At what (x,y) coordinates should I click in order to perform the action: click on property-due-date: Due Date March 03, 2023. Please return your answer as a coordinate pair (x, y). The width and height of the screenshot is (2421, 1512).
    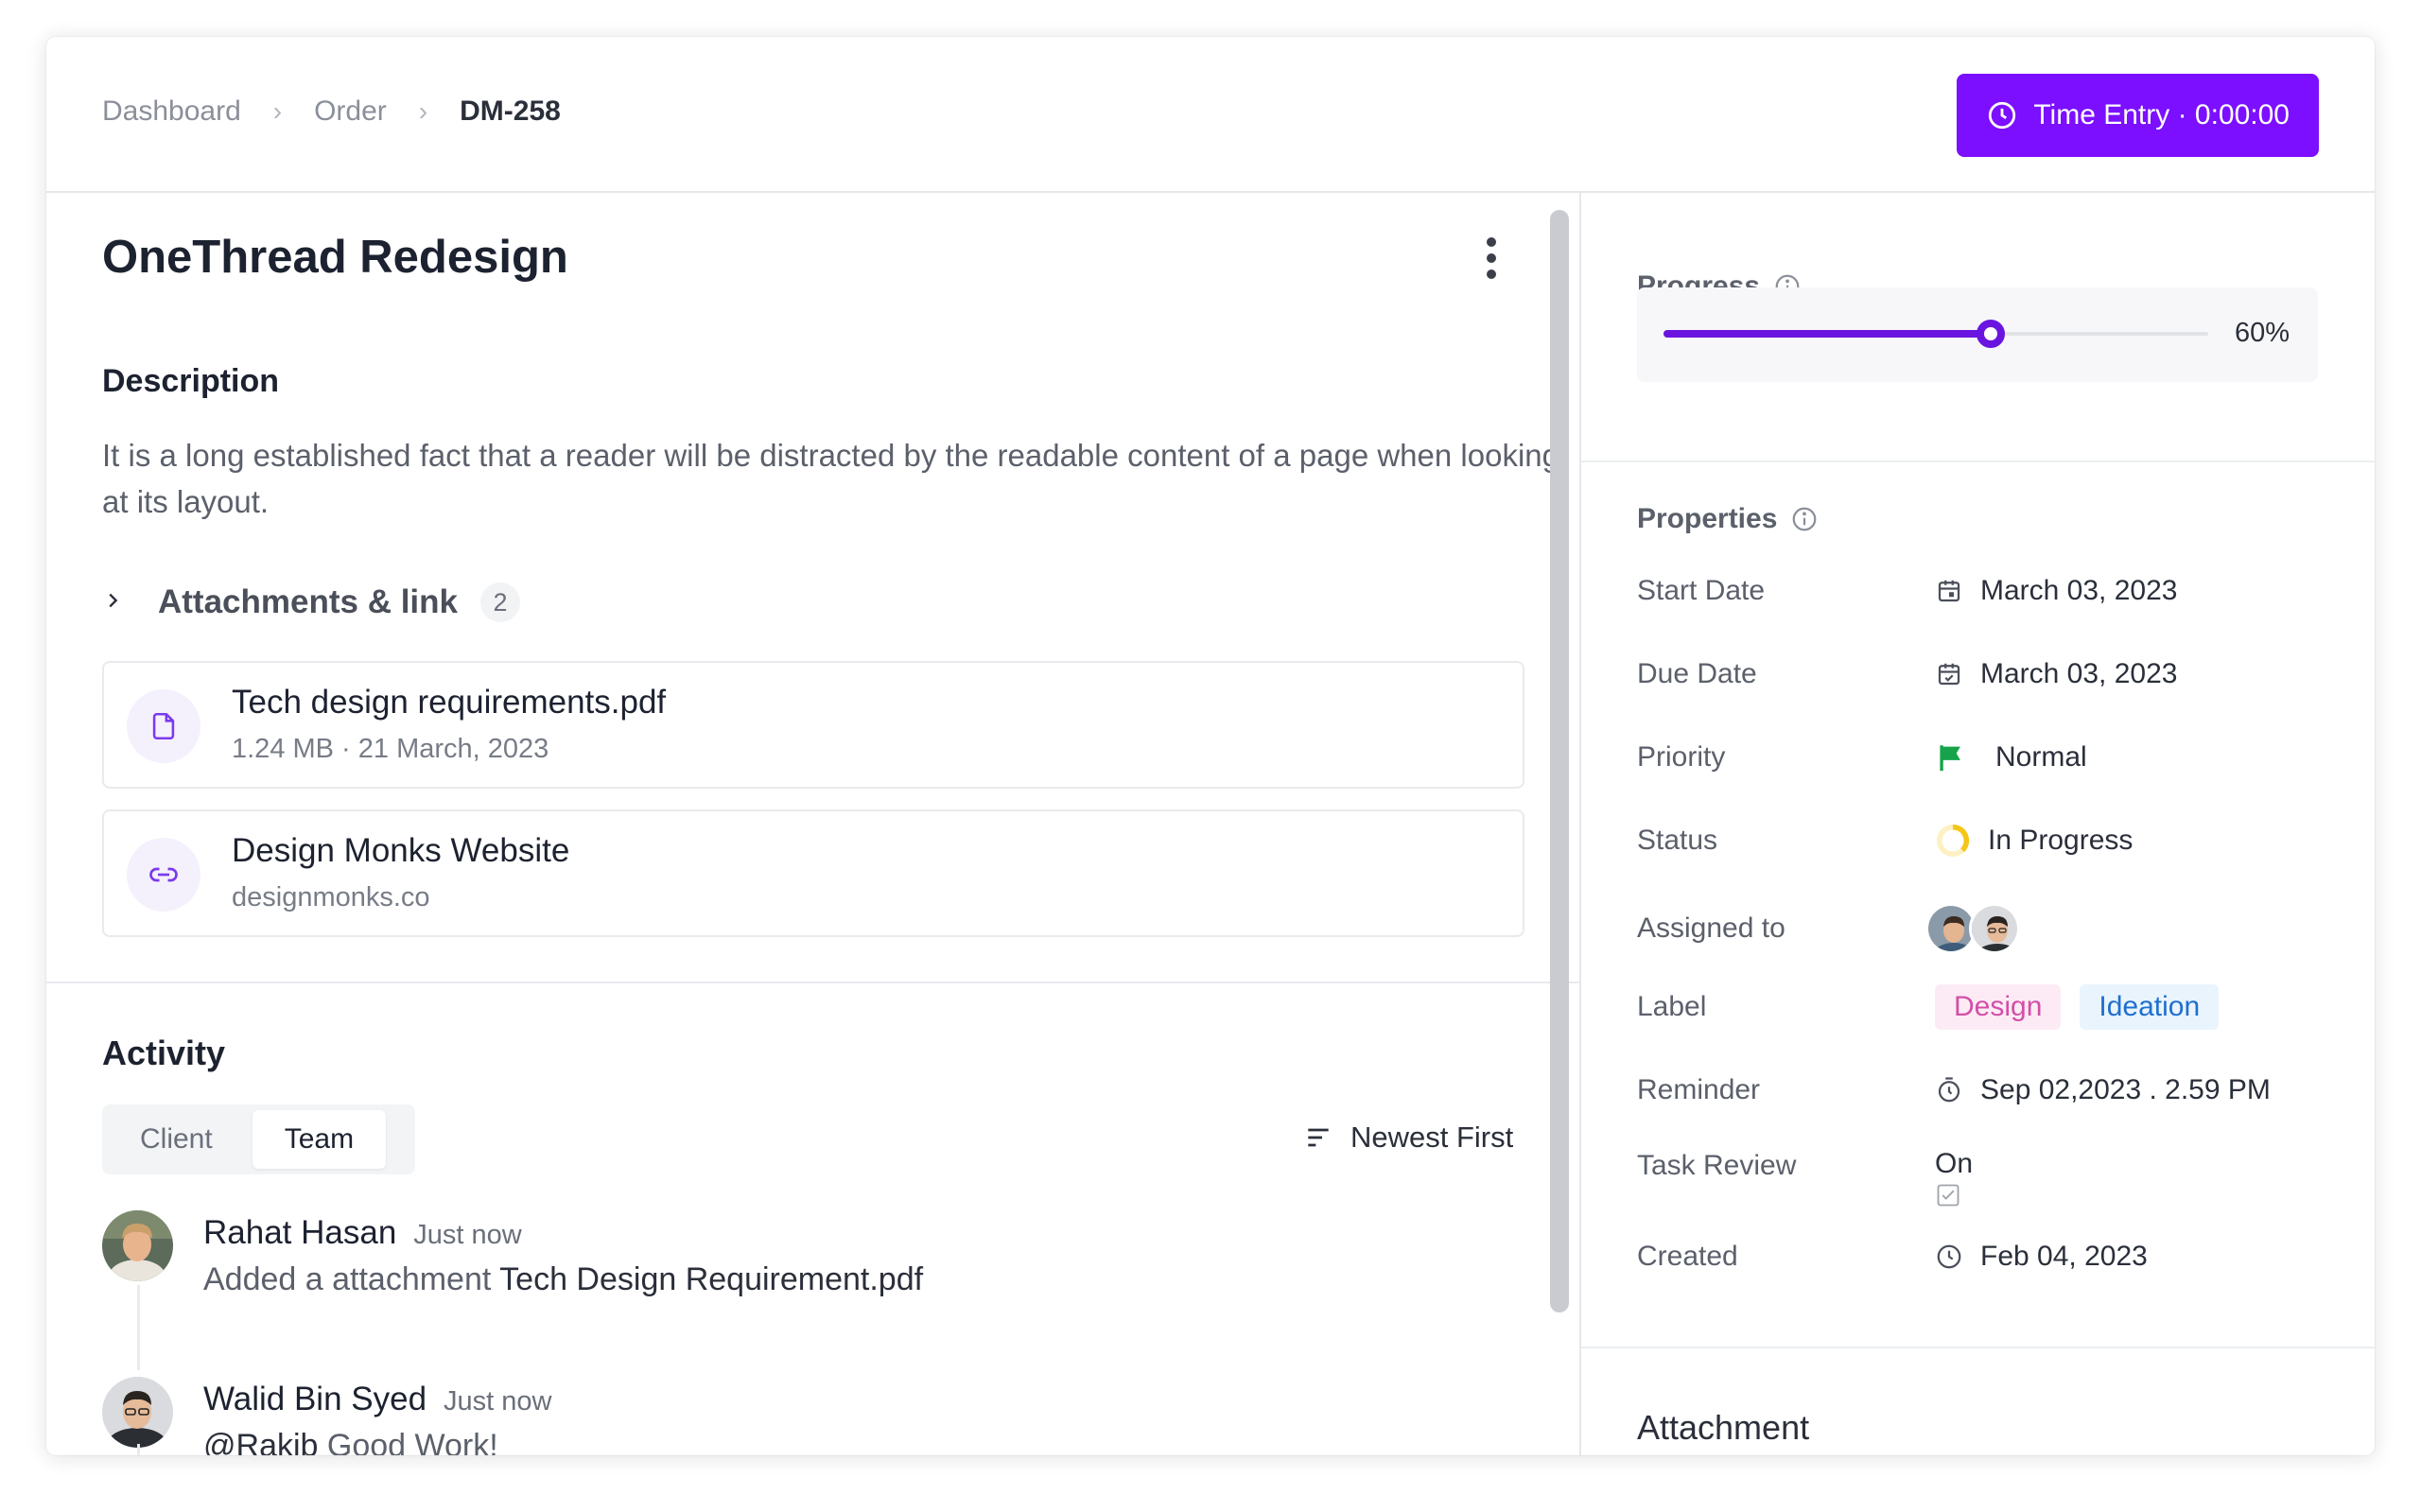
    Looking at the image, I should click on (1996, 674).